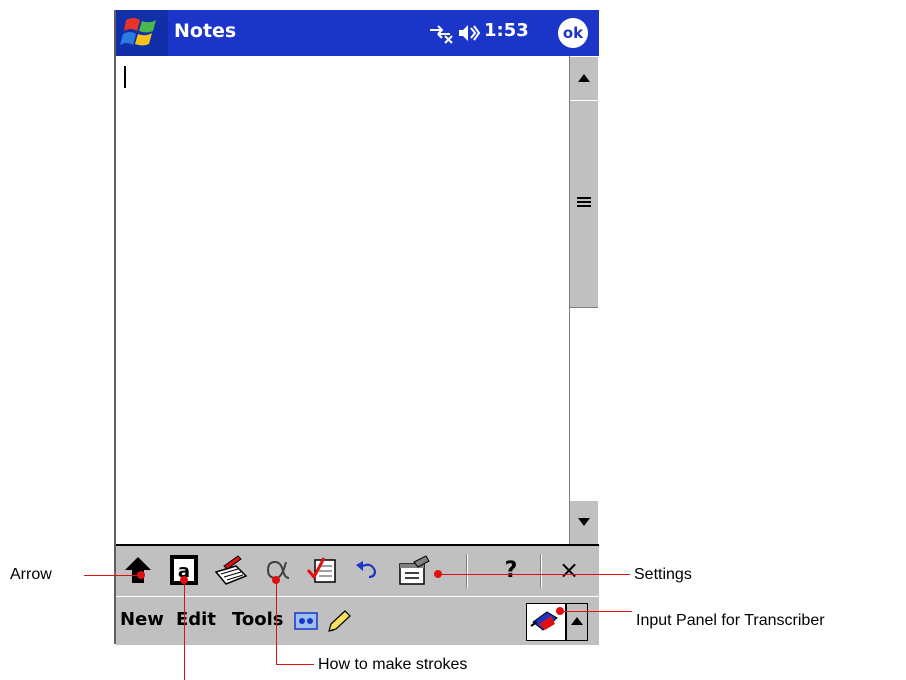 The width and height of the screenshot is (906, 680). Describe the element at coordinates (393, 664) in the screenshot. I see `callout-strokes: How to make strokes` at that location.